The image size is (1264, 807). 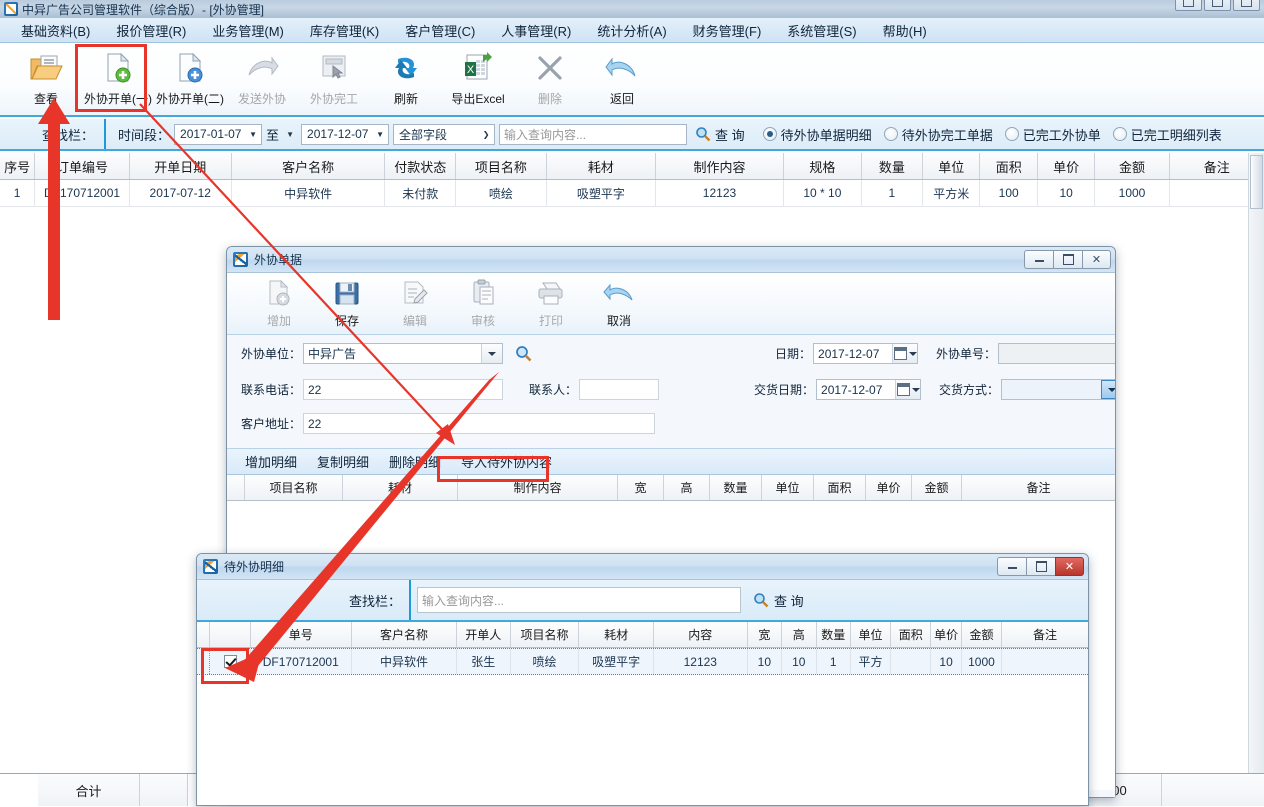 What do you see at coordinates (840, 487) in the screenshot?
I see `col-area: 面积` at bounding box center [840, 487].